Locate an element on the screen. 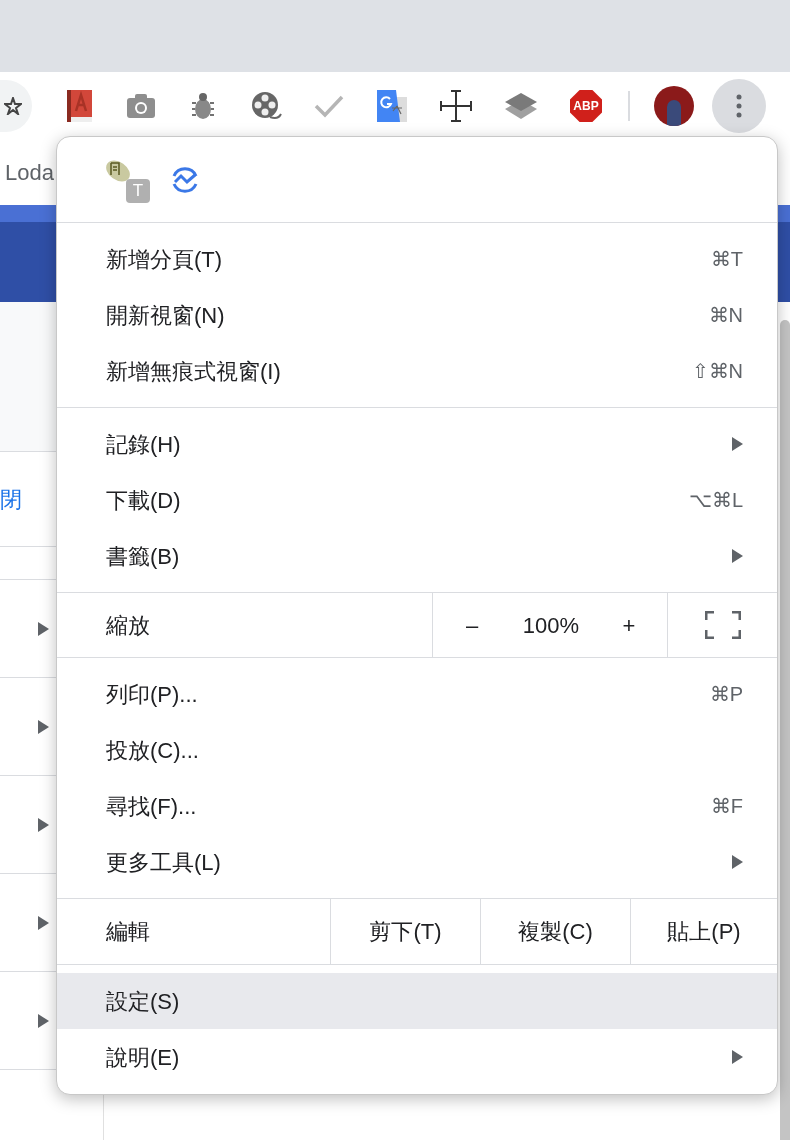 Image resolution: width=790 pixels, height=1142 pixels. menu-button is located at coordinates (739, 106).